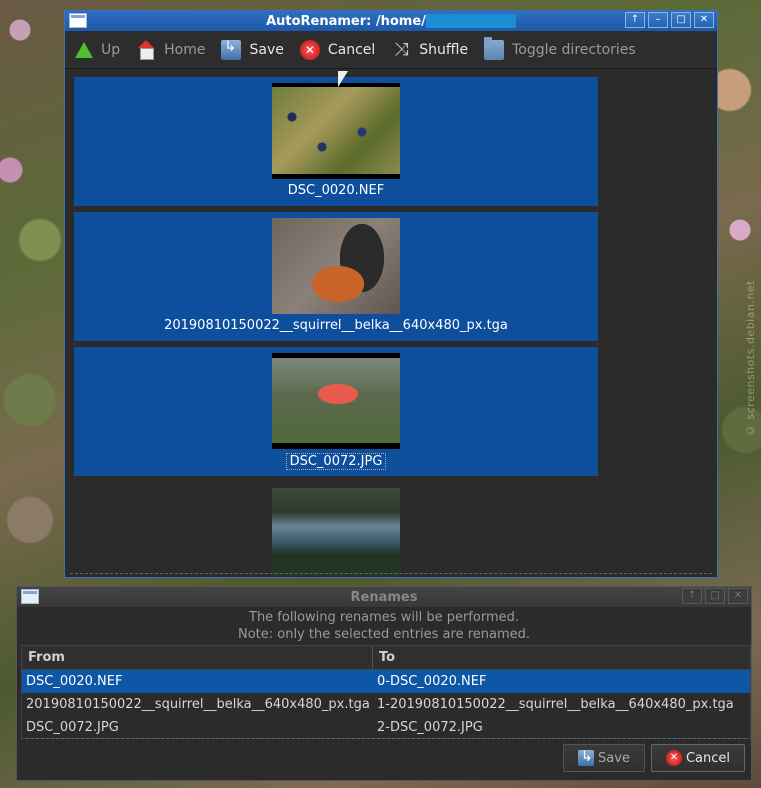  I want to click on file-tile: DSC_0020.NEF, so click(336, 141).